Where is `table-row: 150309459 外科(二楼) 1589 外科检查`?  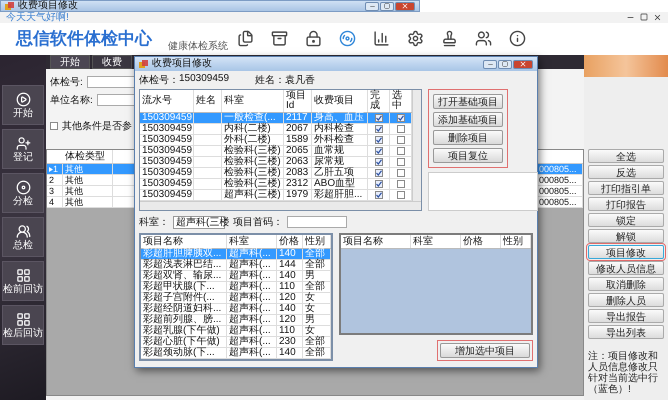 table-row: 150309459 外科(二楼) 1589 外科检查 is located at coordinates (276, 140).